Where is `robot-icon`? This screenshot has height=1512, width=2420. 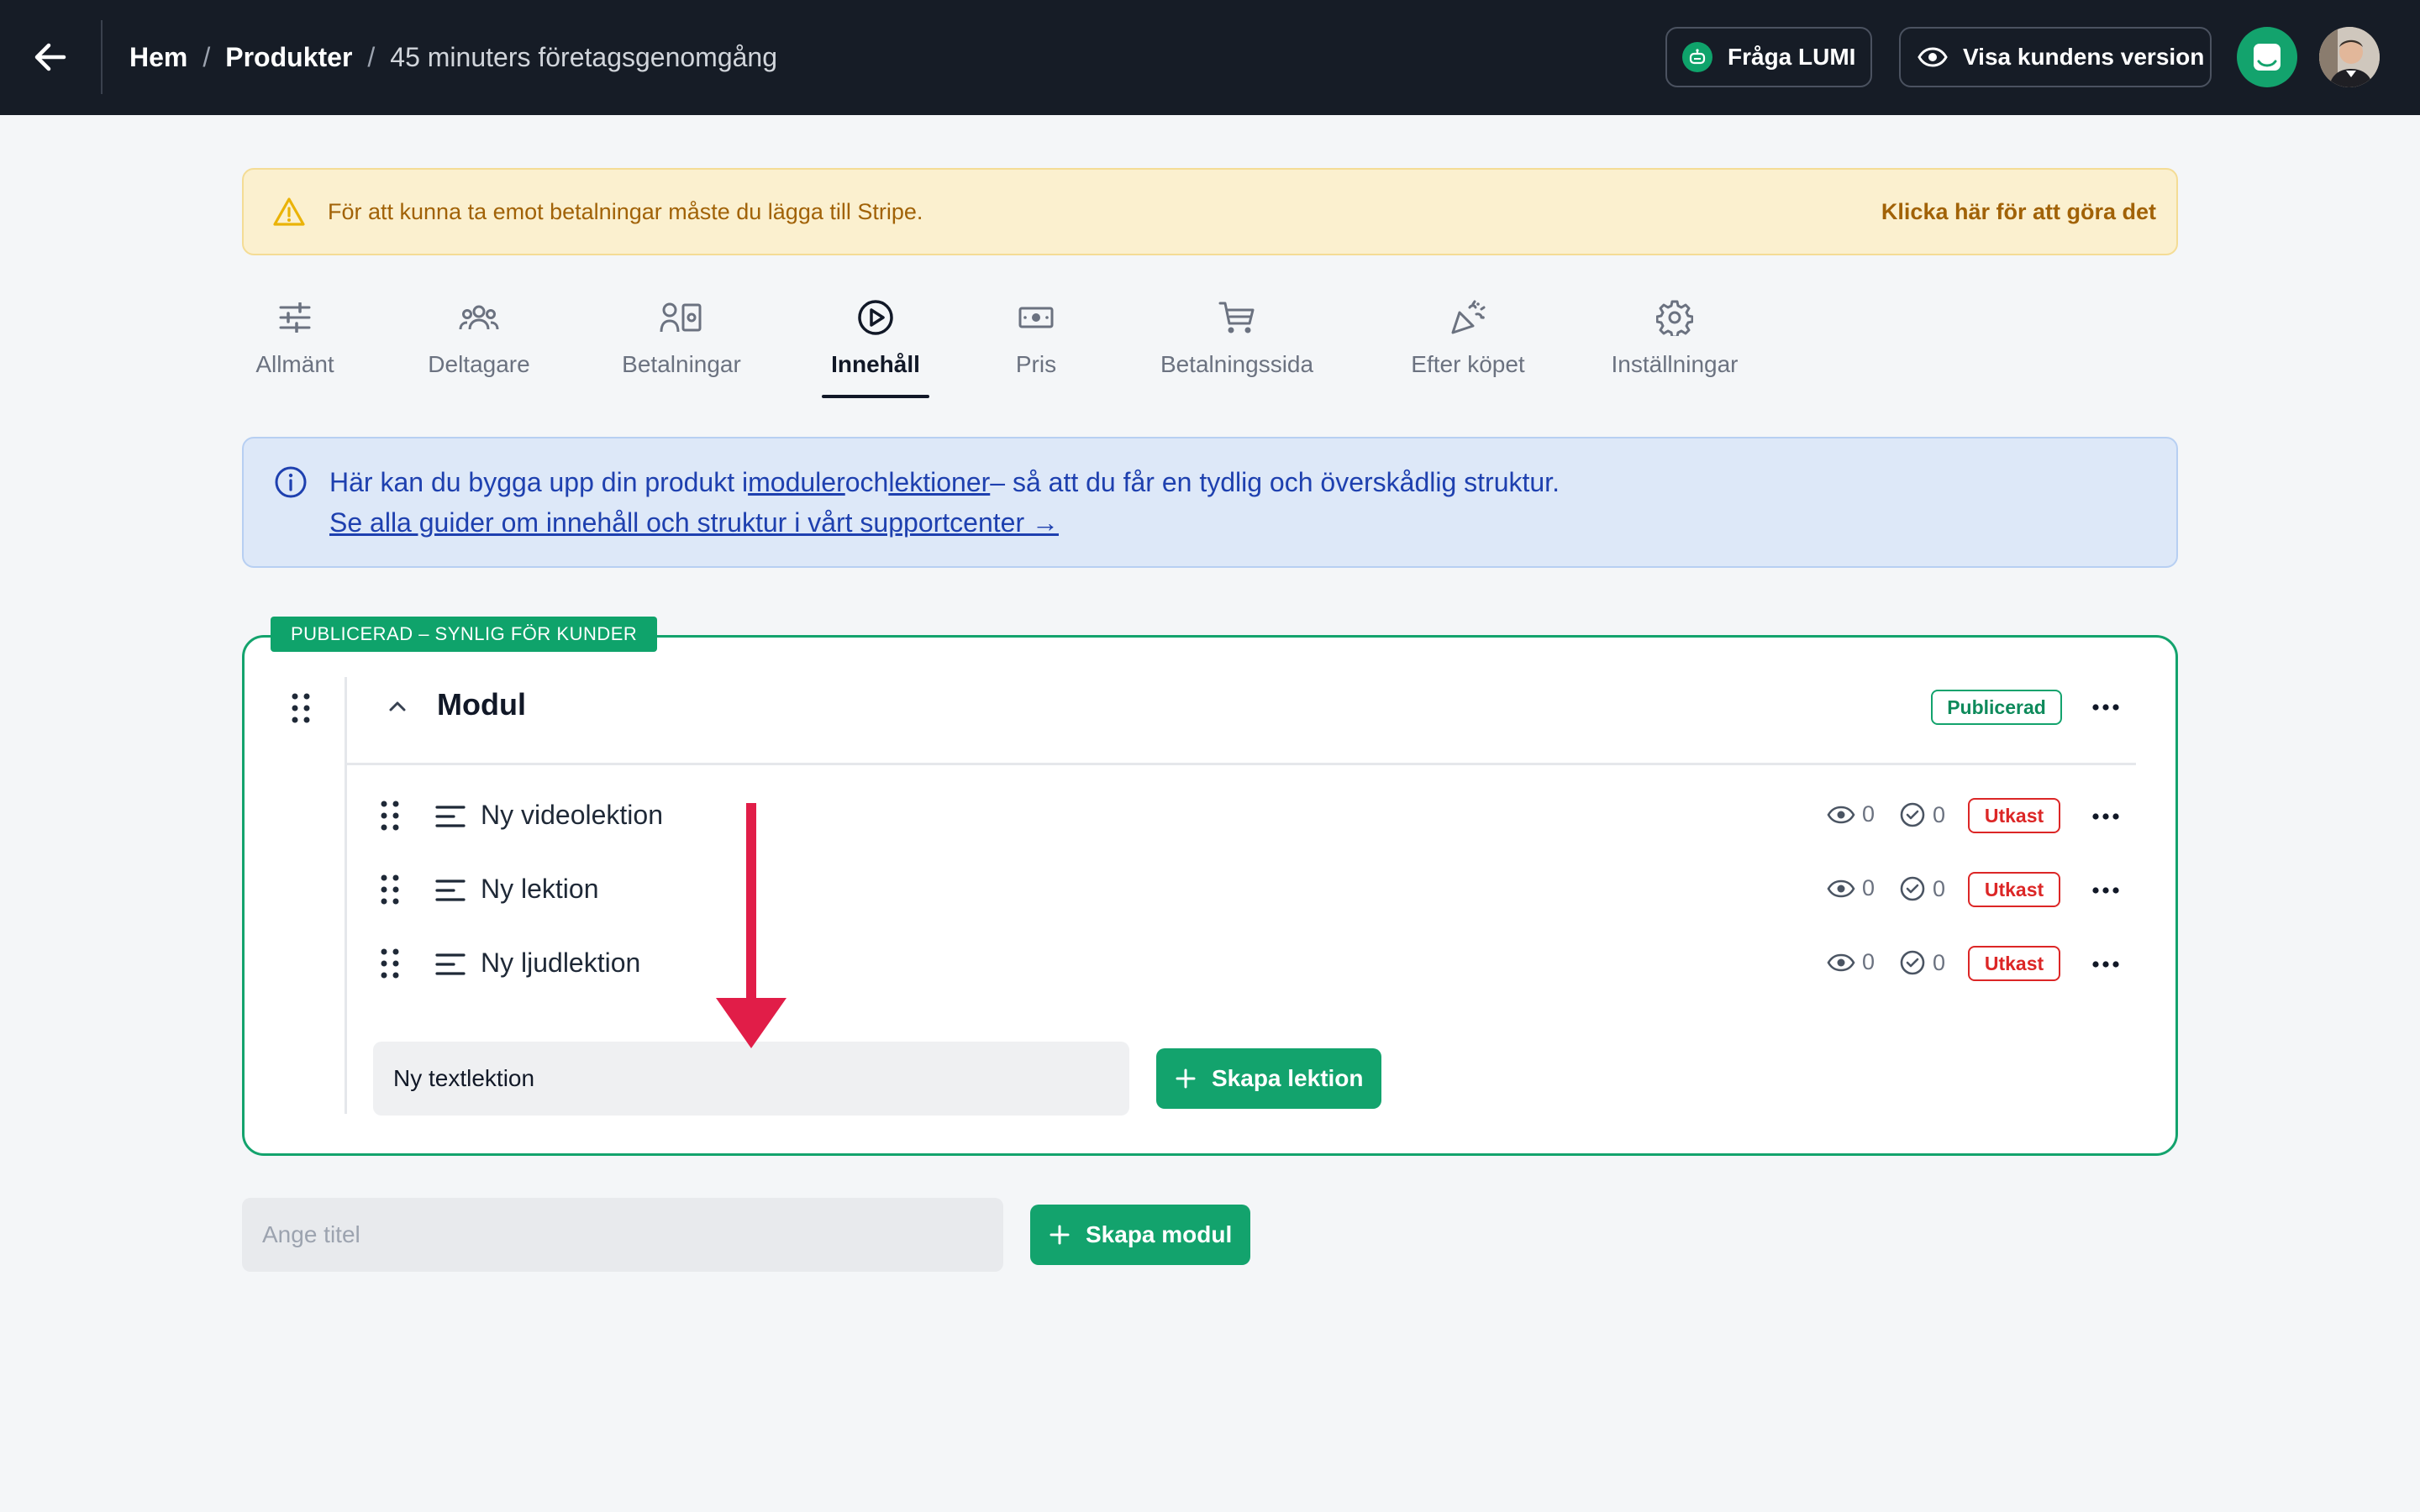 robot-icon is located at coordinates (1697, 57).